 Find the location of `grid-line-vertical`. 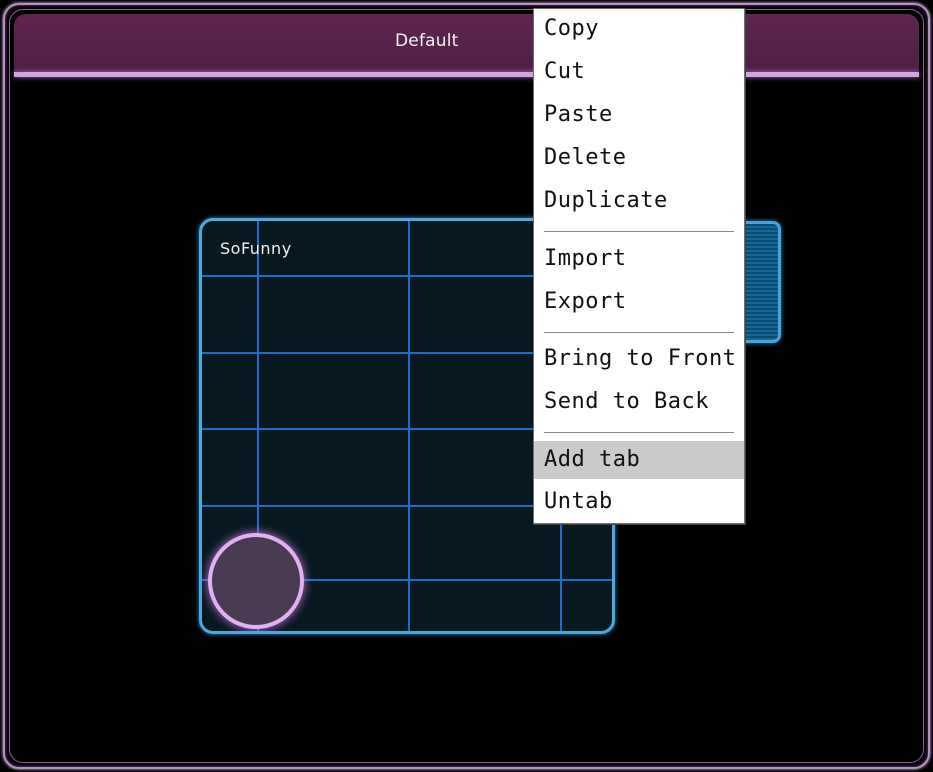

grid-line-vertical is located at coordinates (409, 426).